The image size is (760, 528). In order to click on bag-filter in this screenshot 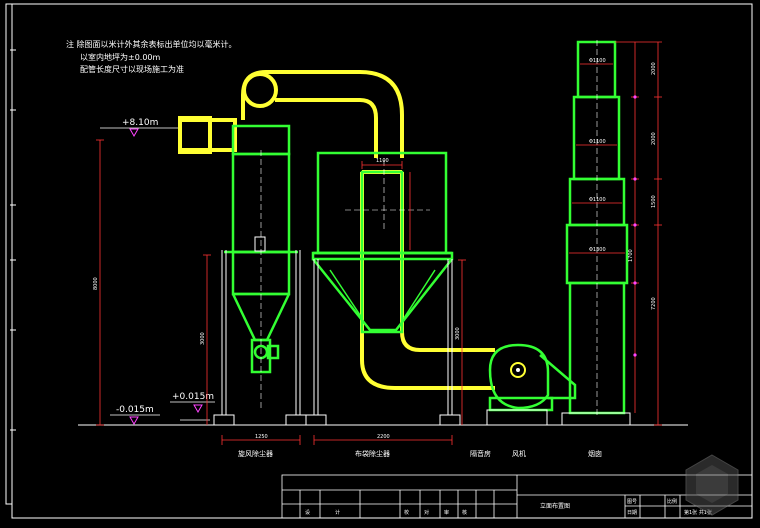, I will do `click(382, 242)`.